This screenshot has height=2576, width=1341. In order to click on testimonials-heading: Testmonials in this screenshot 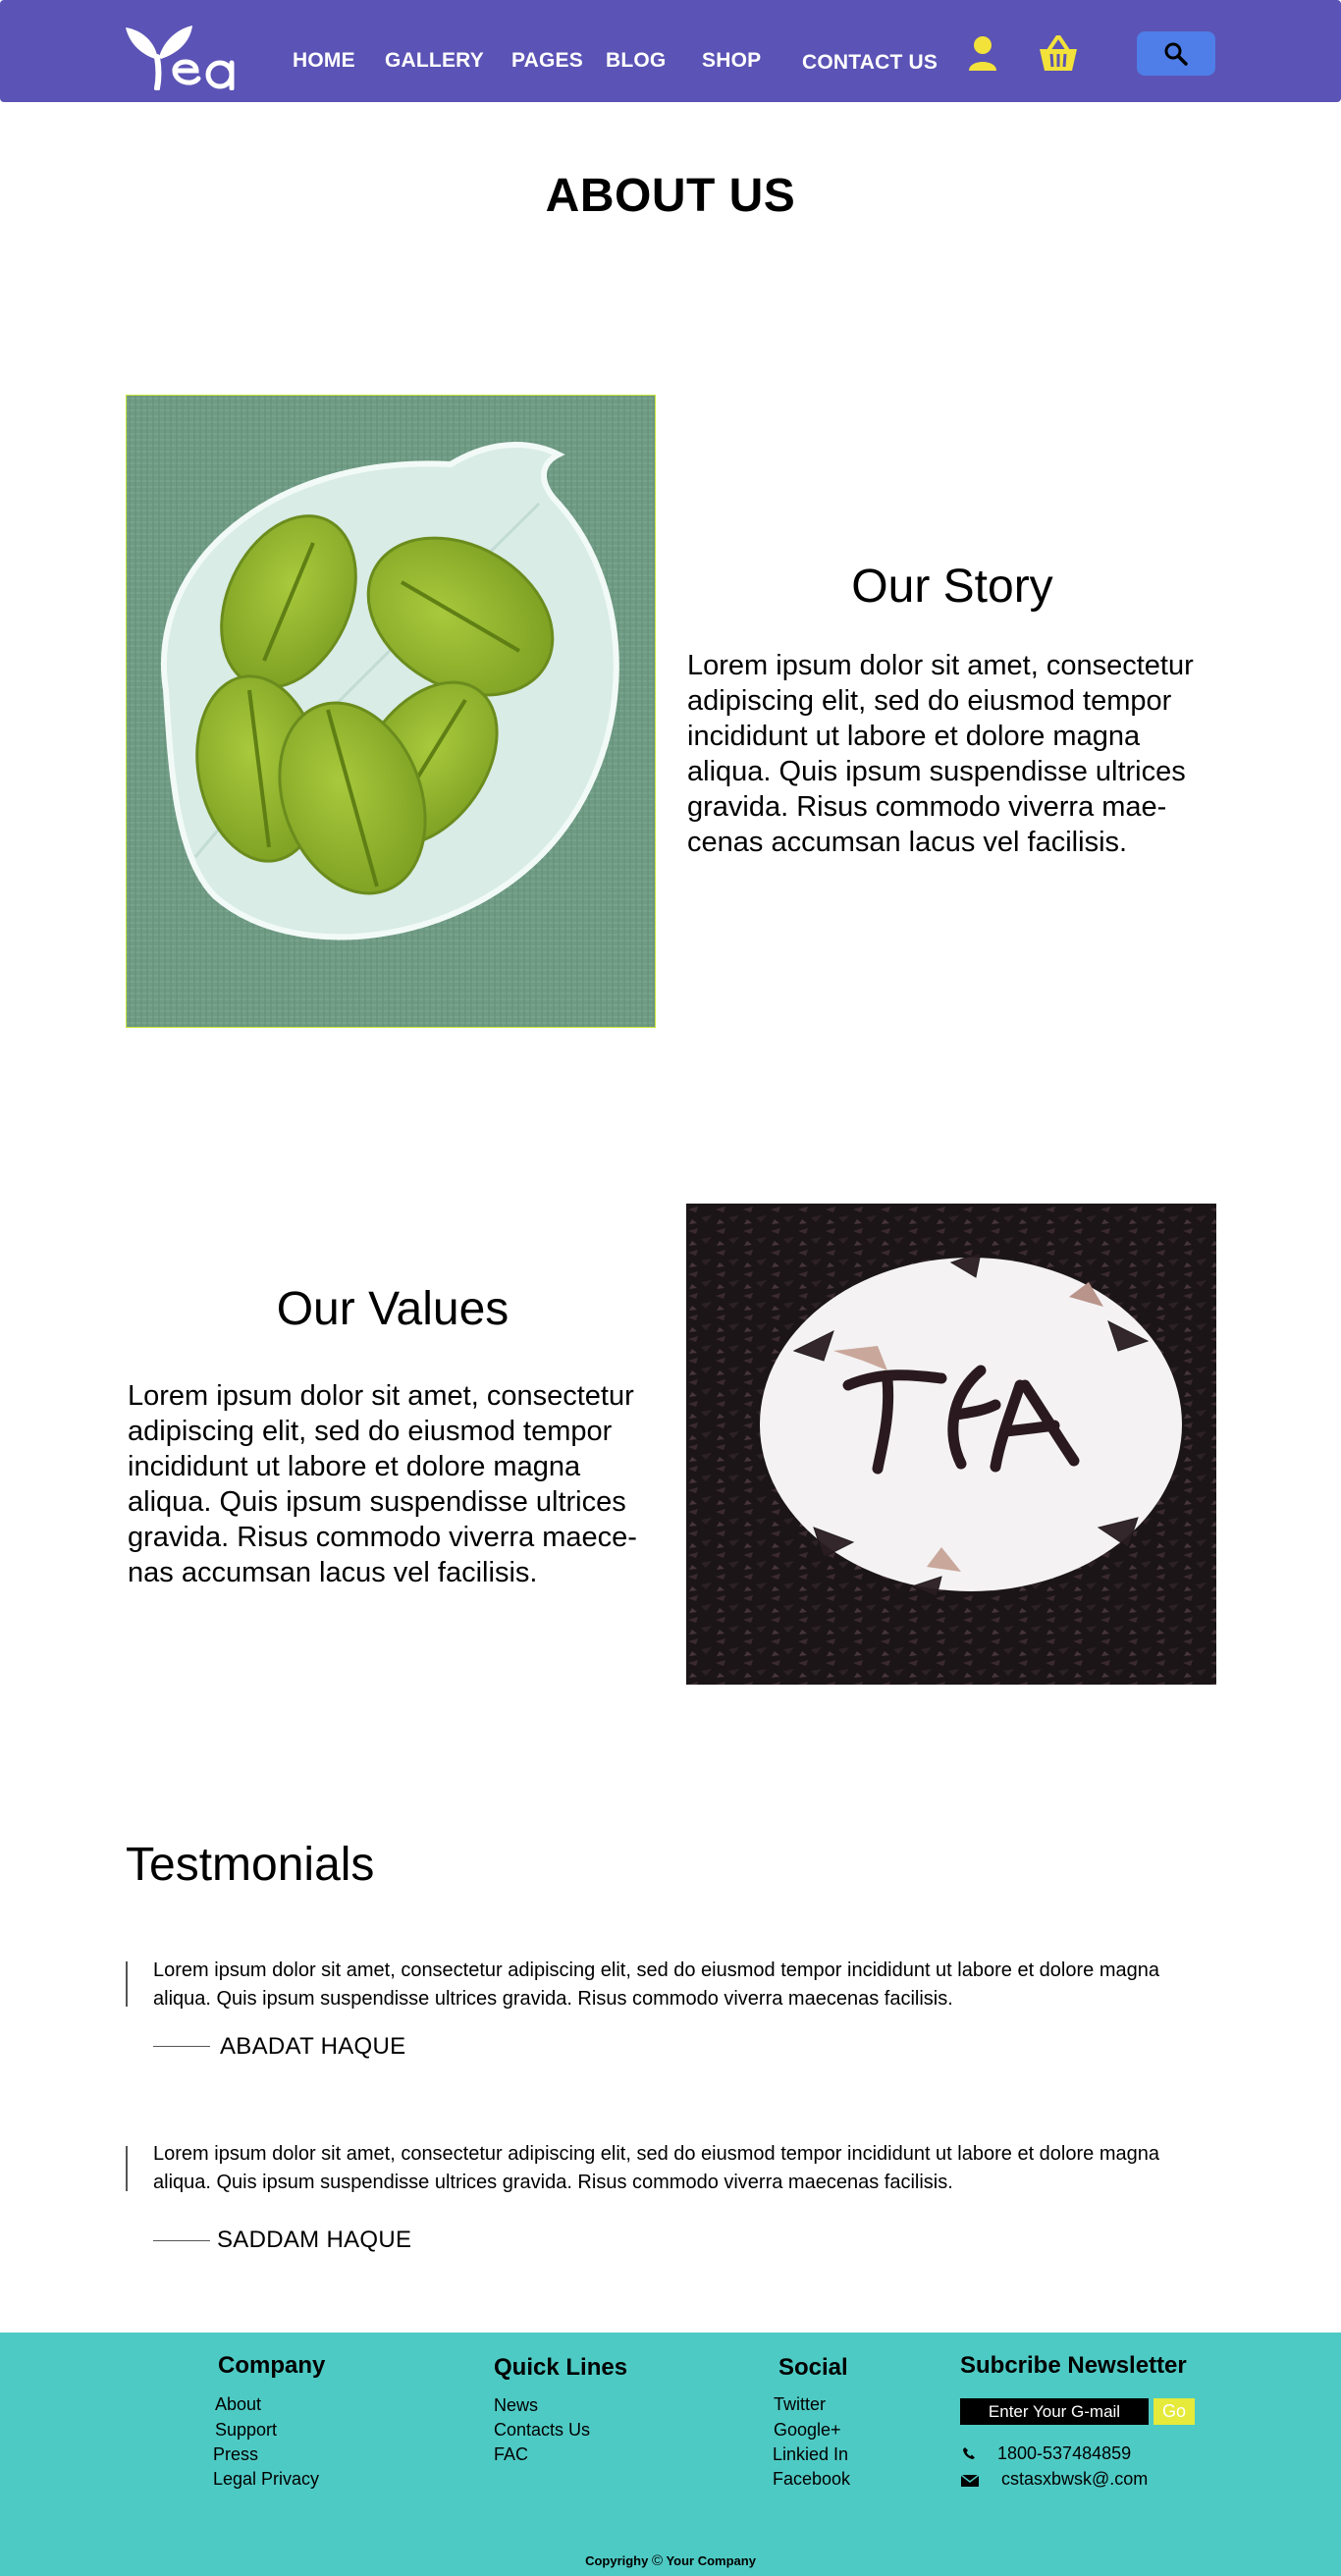, I will do `click(250, 1865)`.